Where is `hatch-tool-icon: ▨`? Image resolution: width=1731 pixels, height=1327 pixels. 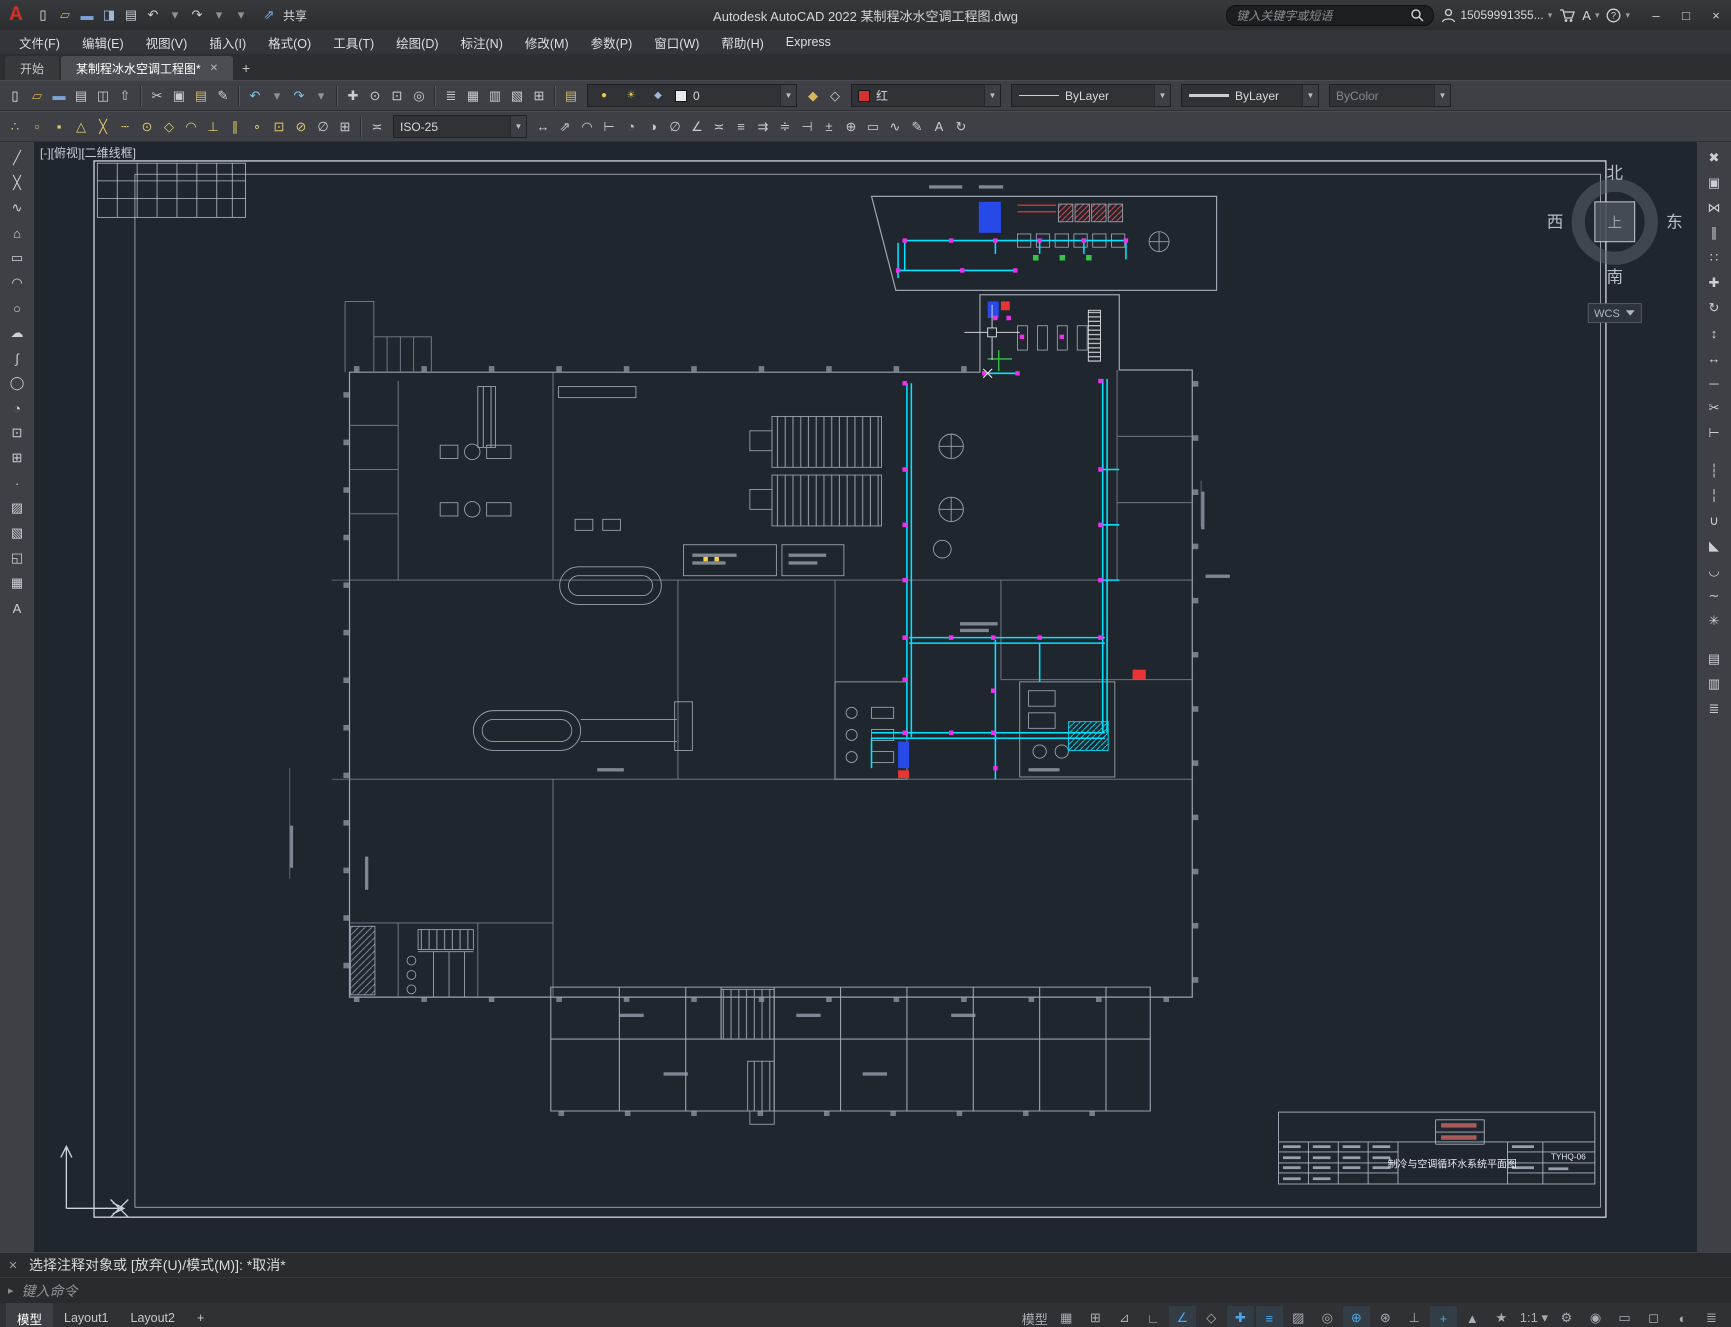
hatch-tool-icon: ▨ is located at coordinates (17, 508).